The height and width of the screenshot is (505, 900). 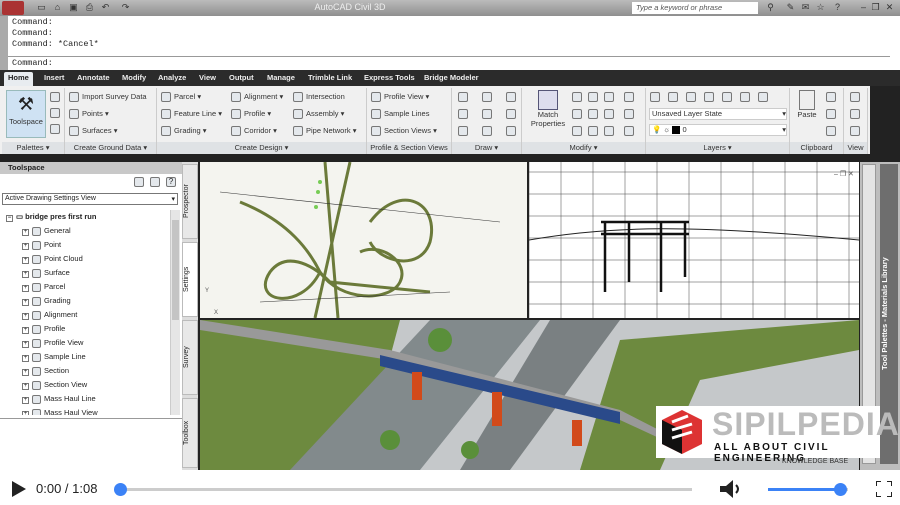 What do you see at coordinates (86, 371) in the screenshot?
I see `tree-item: + Section` at bounding box center [86, 371].